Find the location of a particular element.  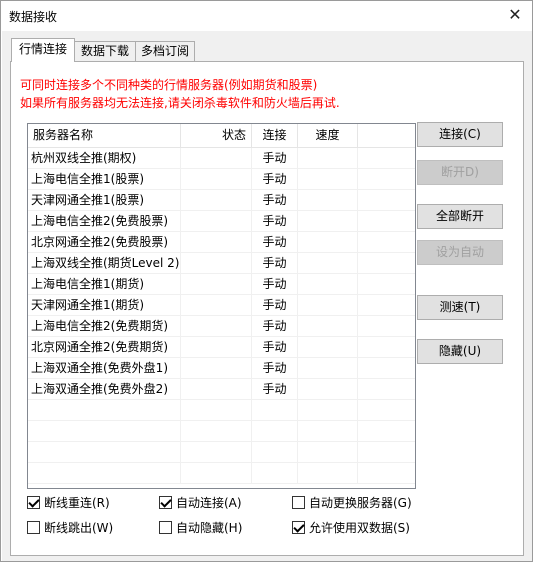

table-row: 上海双通全推(免费外盘1) 手动 is located at coordinates (221, 368).